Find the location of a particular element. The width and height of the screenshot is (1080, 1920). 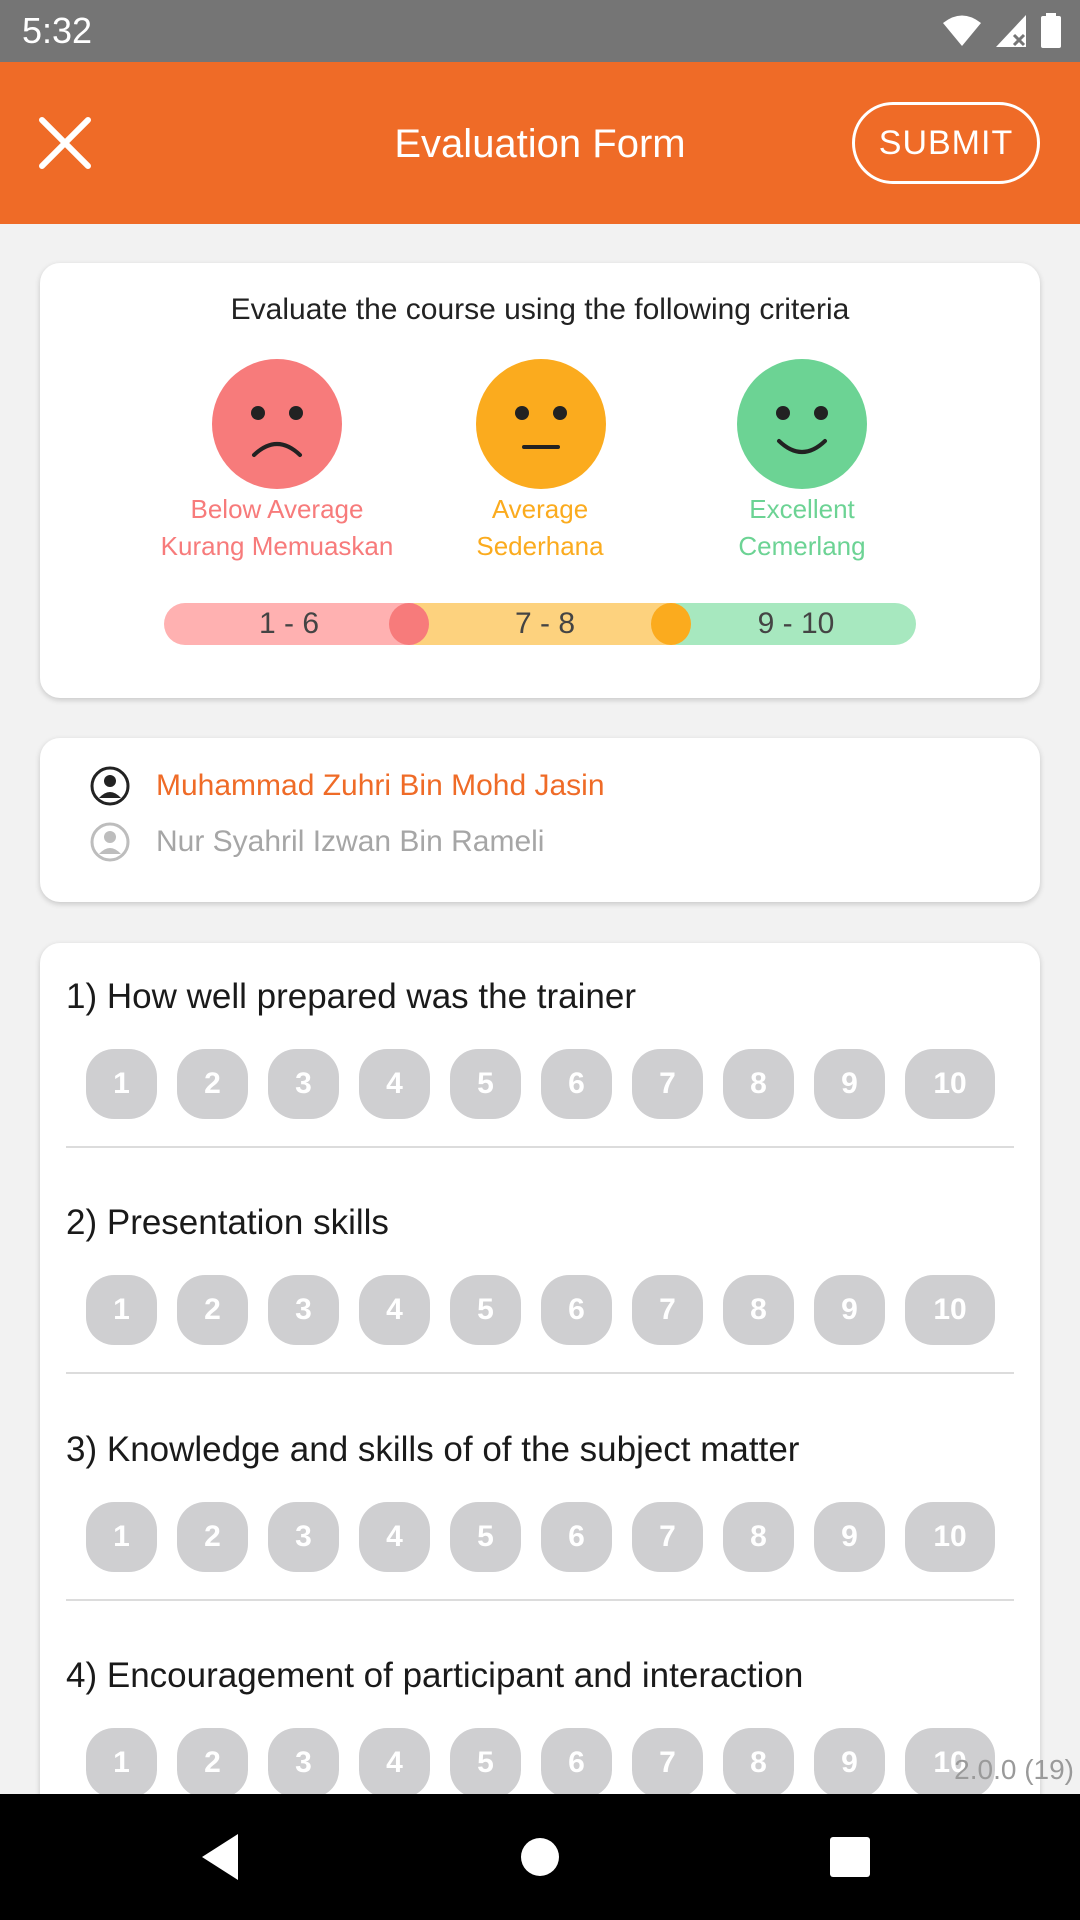

label-line: Cemerlang is located at coordinates (802, 546).